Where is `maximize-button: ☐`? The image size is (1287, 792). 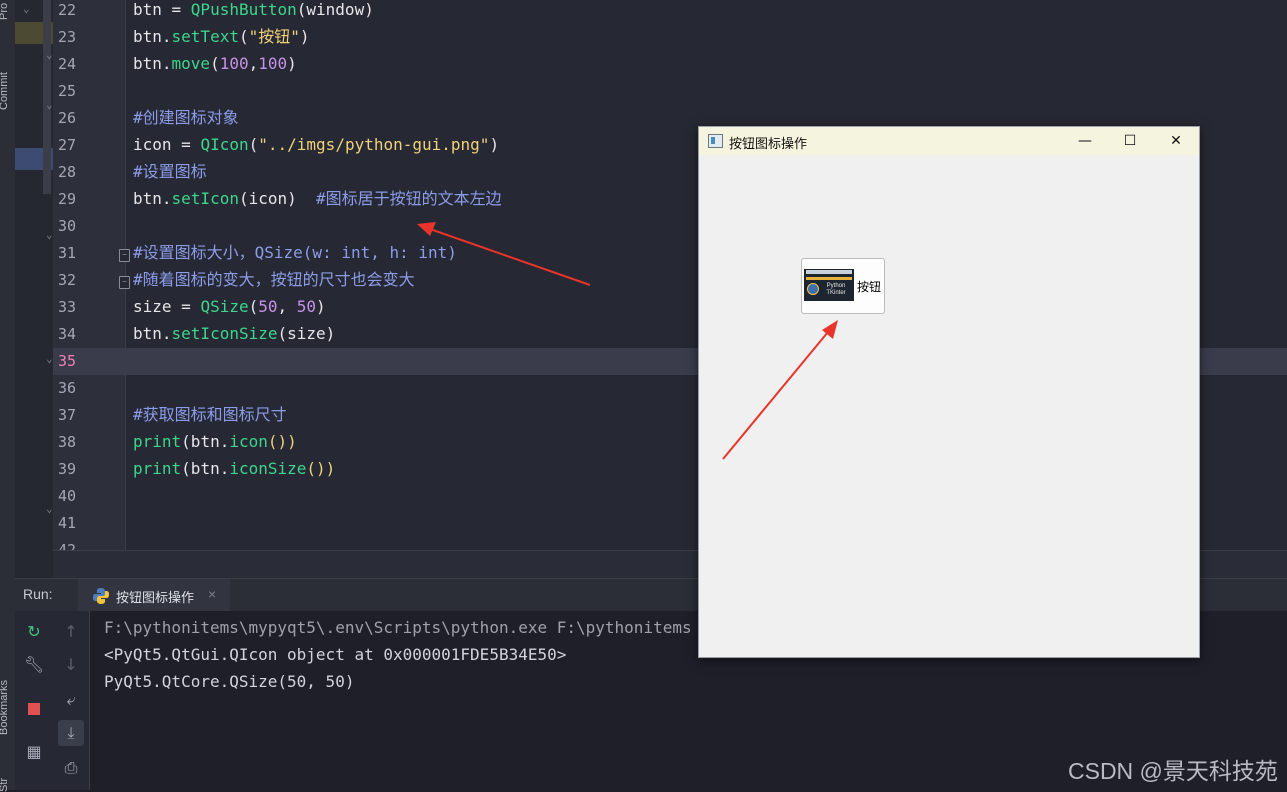 maximize-button: ☐ is located at coordinates (1130, 141).